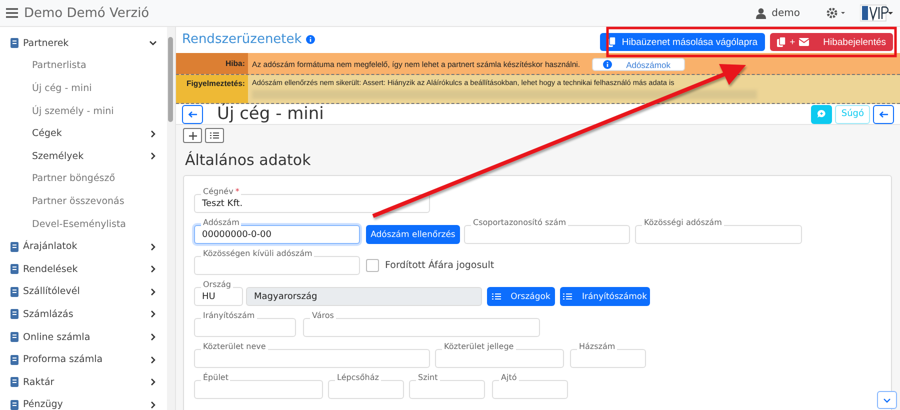 The image size is (900, 410). What do you see at coordinates (83, 133) in the screenshot?
I see `sidebar-subitem: Cégek` at bounding box center [83, 133].